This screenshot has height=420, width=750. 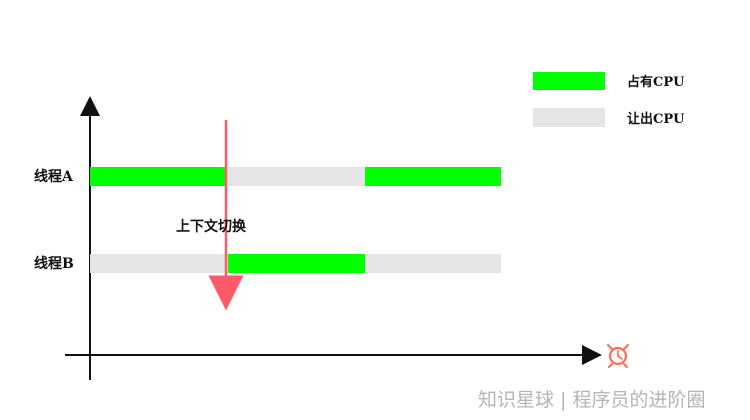 What do you see at coordinates (54, 263) in the screenshot?
I see `thread-b-label: 线程B` at bounding box center [54, 263].